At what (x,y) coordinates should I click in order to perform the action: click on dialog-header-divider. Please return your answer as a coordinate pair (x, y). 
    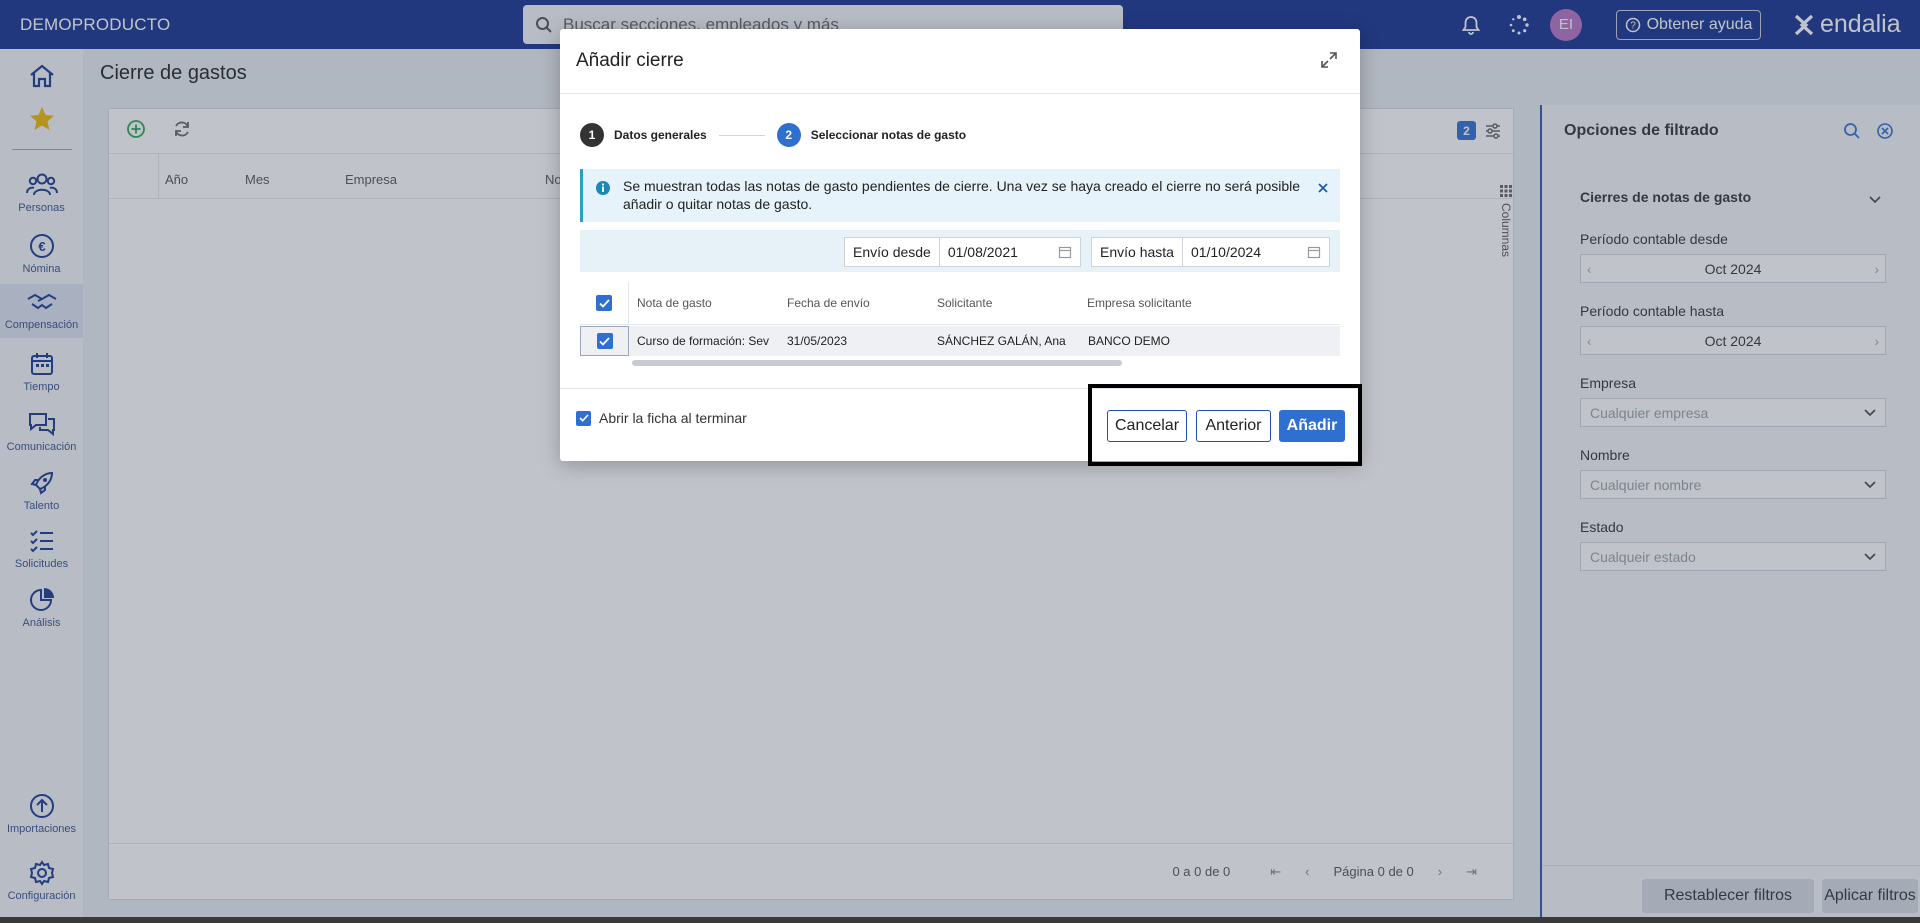
    Looking at the image, I should click on (960, 93).